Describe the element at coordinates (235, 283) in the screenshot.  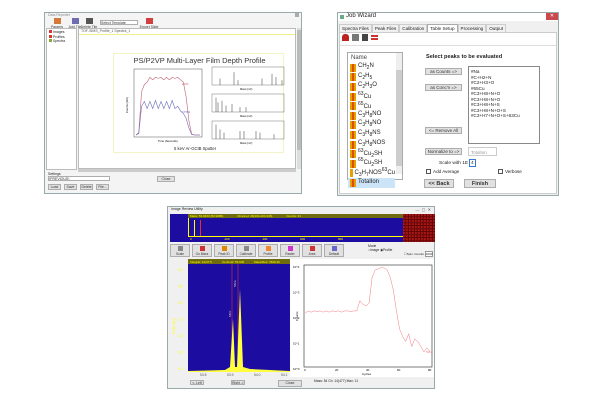
I see `peak-label: 54Fe` at that location.